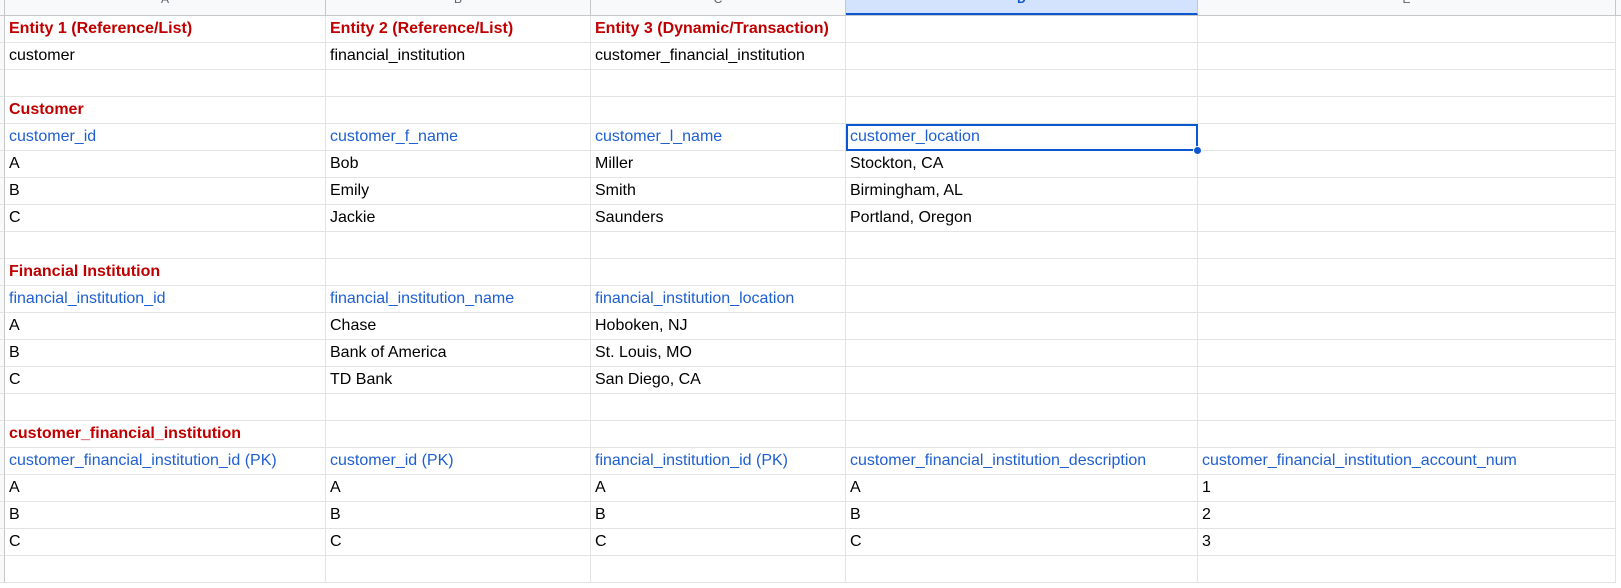  Describe the element at coordinates (718, 515) in the screenshot. I see `cell-c19: B` at that location.